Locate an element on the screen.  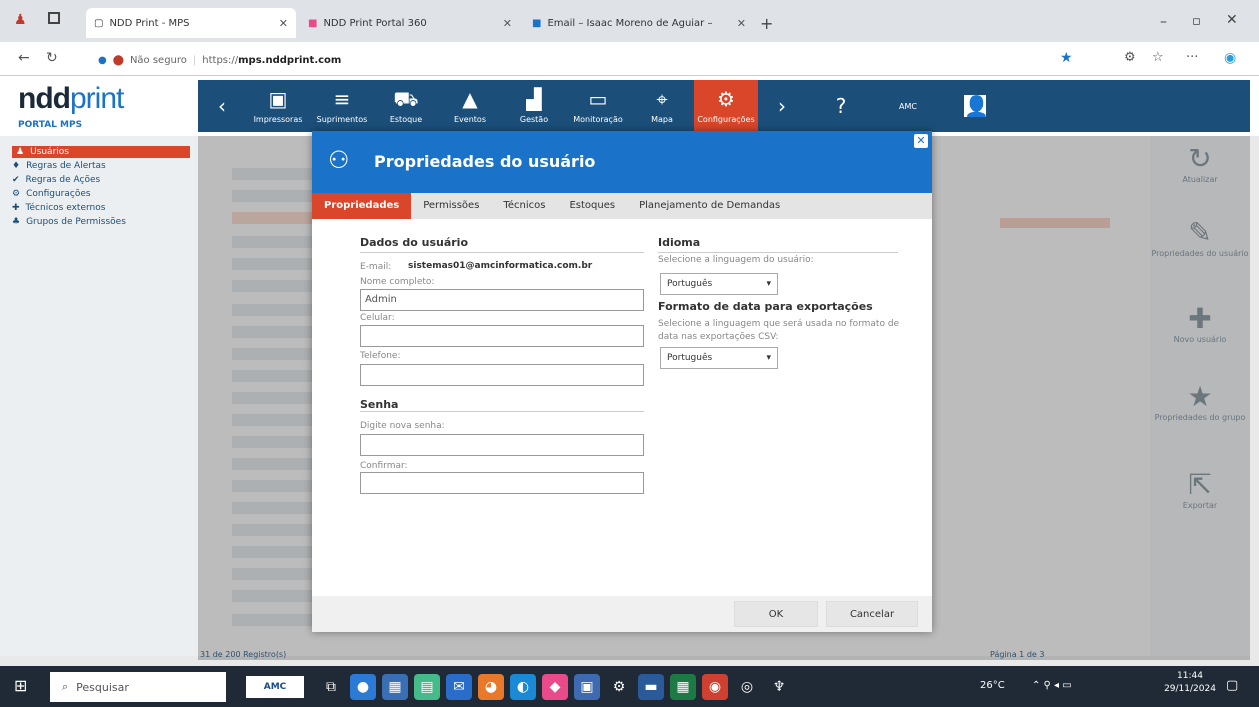
phone-label: Telefone: is located at coordinates (380, 356).